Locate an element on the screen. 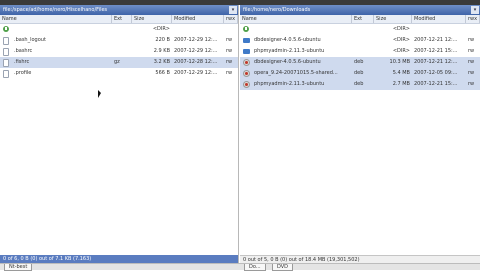  table-row: .profile 566 B 2007-12-29 12:... rw is located at coordinates (119, 73).